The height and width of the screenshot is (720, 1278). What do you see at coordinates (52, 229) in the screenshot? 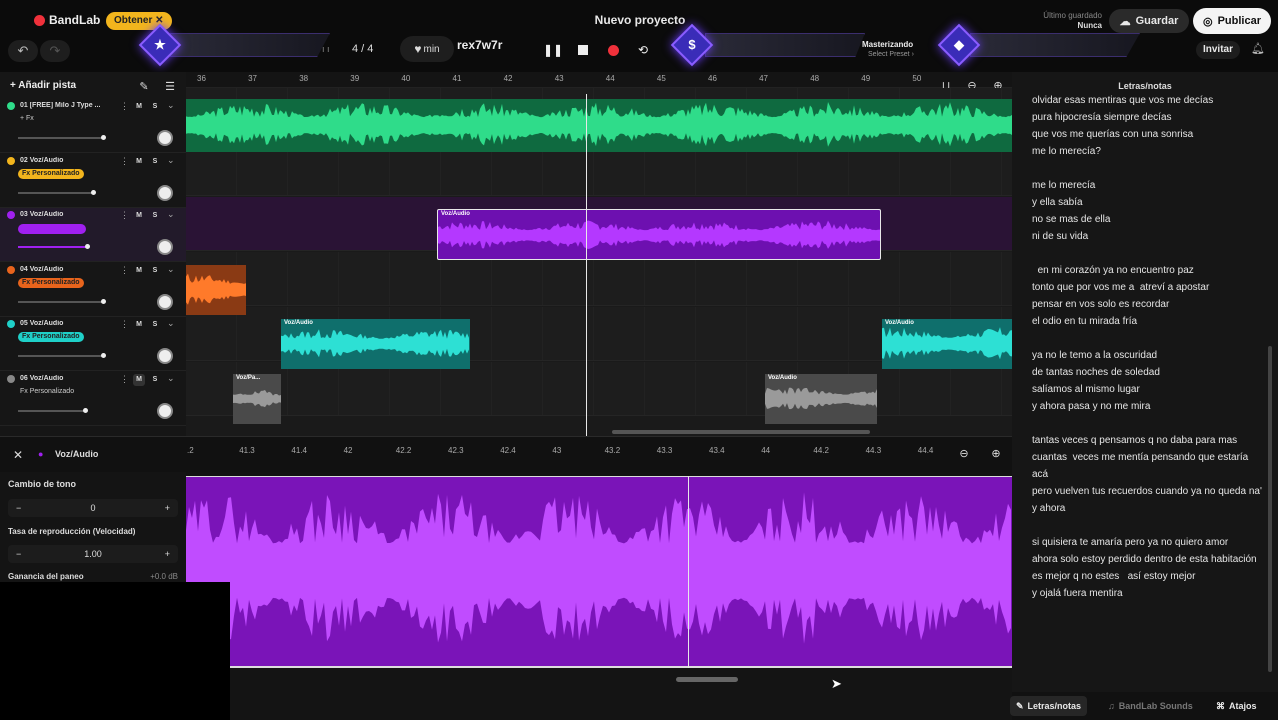
I see `fx-badge` at bounding box center [52, 229].